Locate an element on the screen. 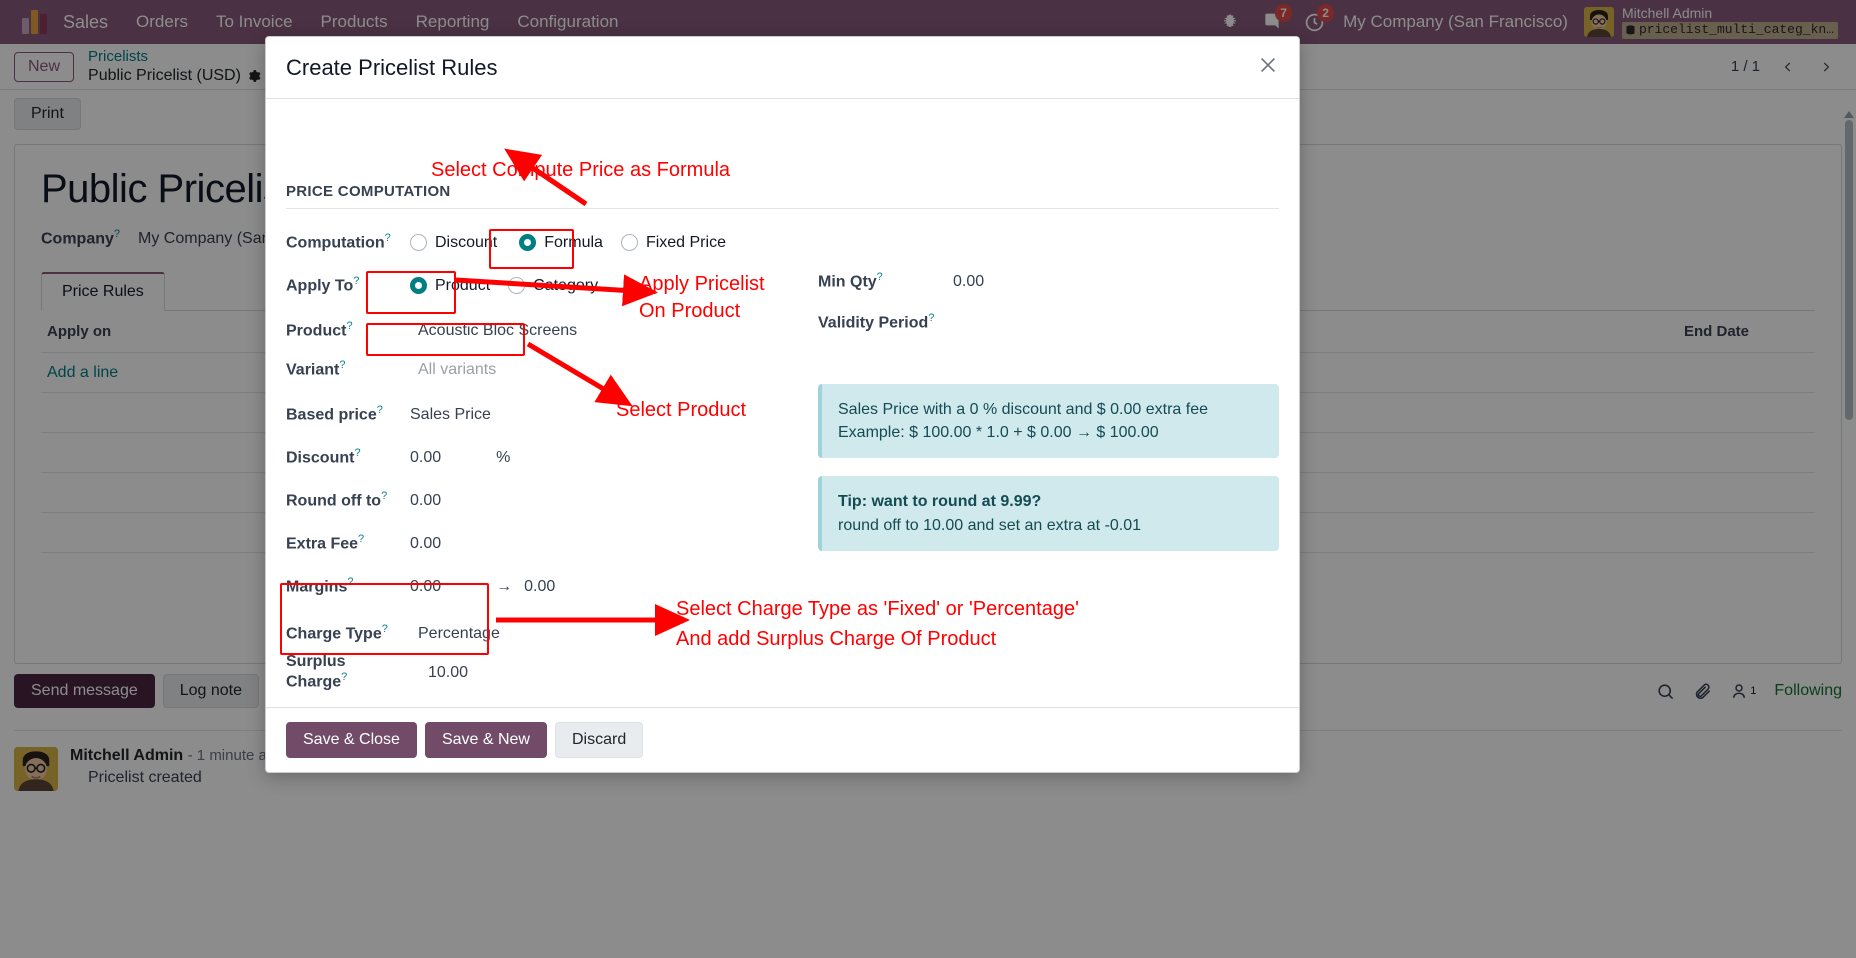  field-min-qty: Min Qty? 0.00 is located at coordinates (1048, 281).